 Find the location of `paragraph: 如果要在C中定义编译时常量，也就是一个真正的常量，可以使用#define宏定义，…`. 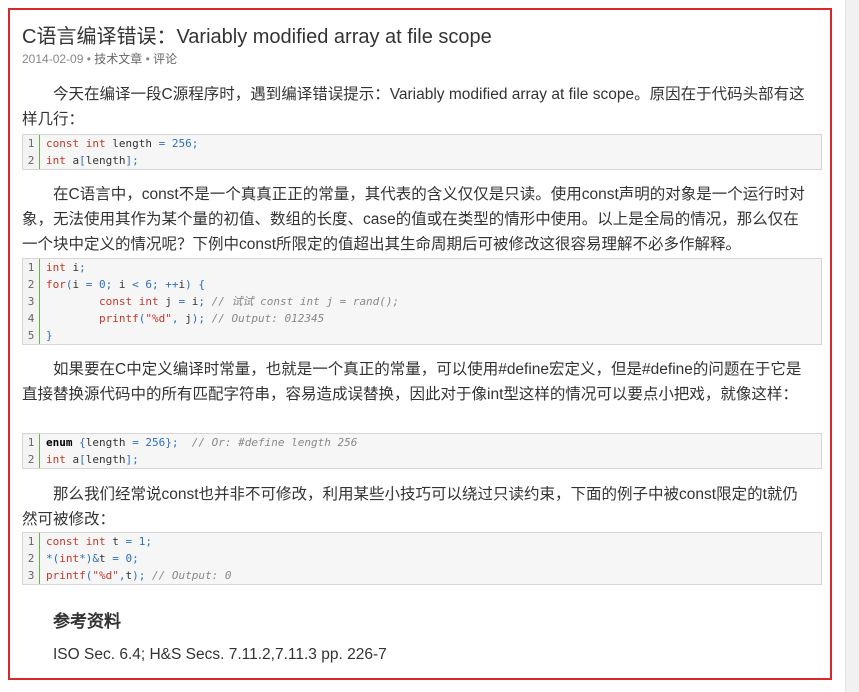

paragraph: 如果要在C中定义编译时常量，也就是一个真正的常量，可以使用#define宏定义，… is located at coordinates (412, 382).